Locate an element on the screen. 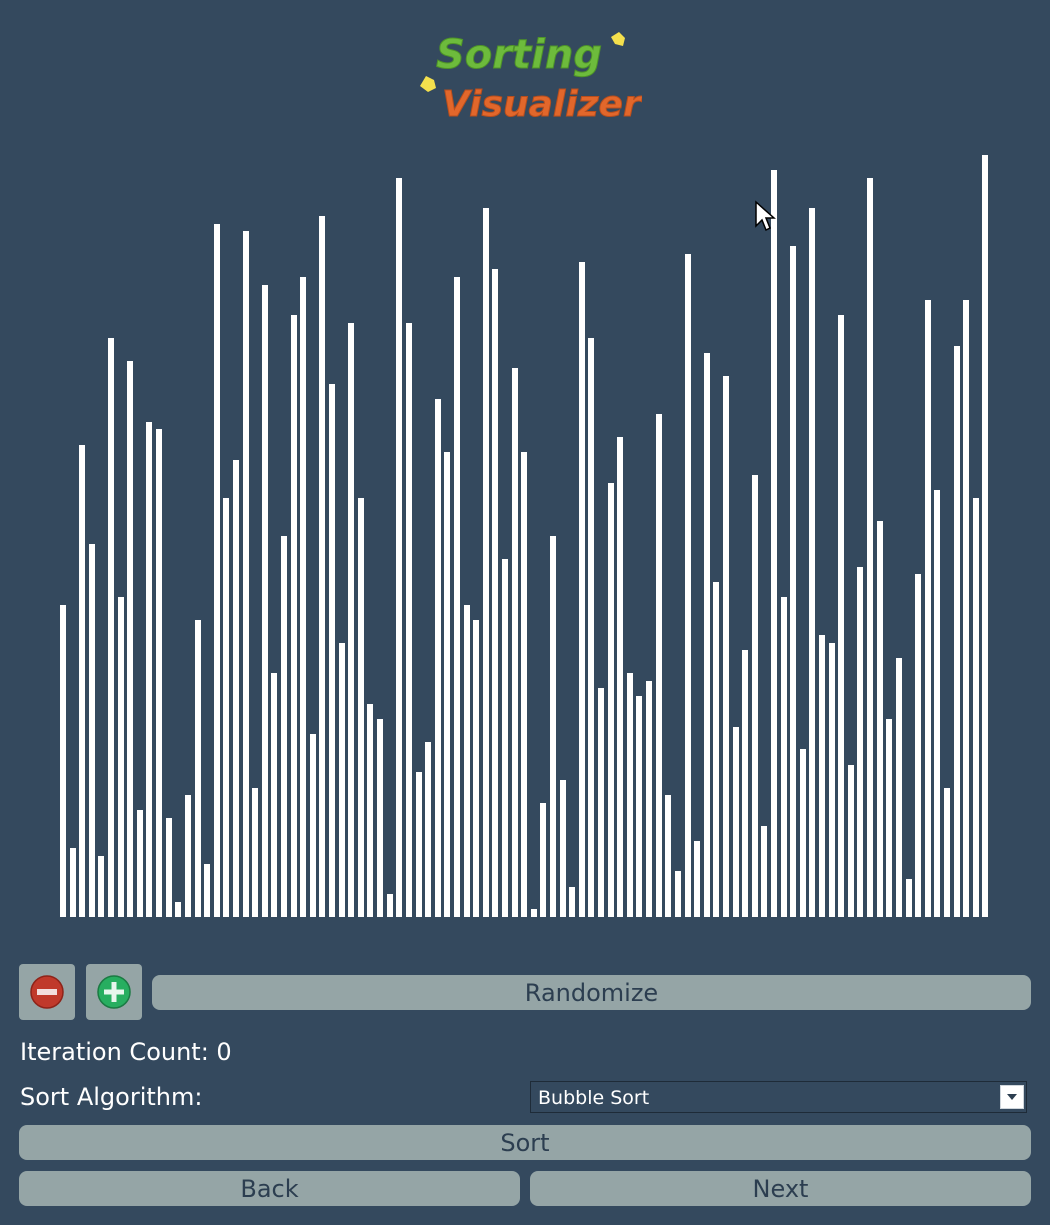 The width and height of the screenshot is (1050, 1225). back-button: Back is located at coordinates (269, 1188).